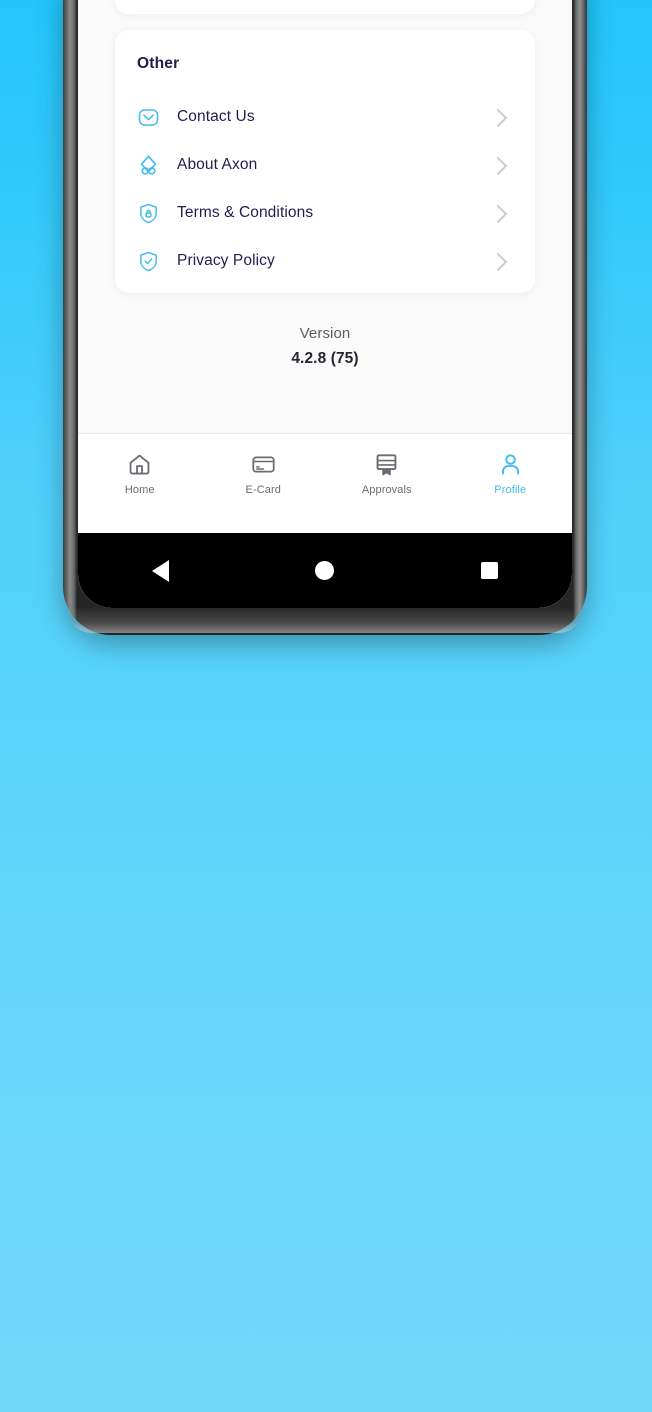 The image size is (652, 1412). What do you see at coordinates (325, 358) in the screenshot?
I see `version-value: 4.2.8 (75)` at bounding box center [325, 358].